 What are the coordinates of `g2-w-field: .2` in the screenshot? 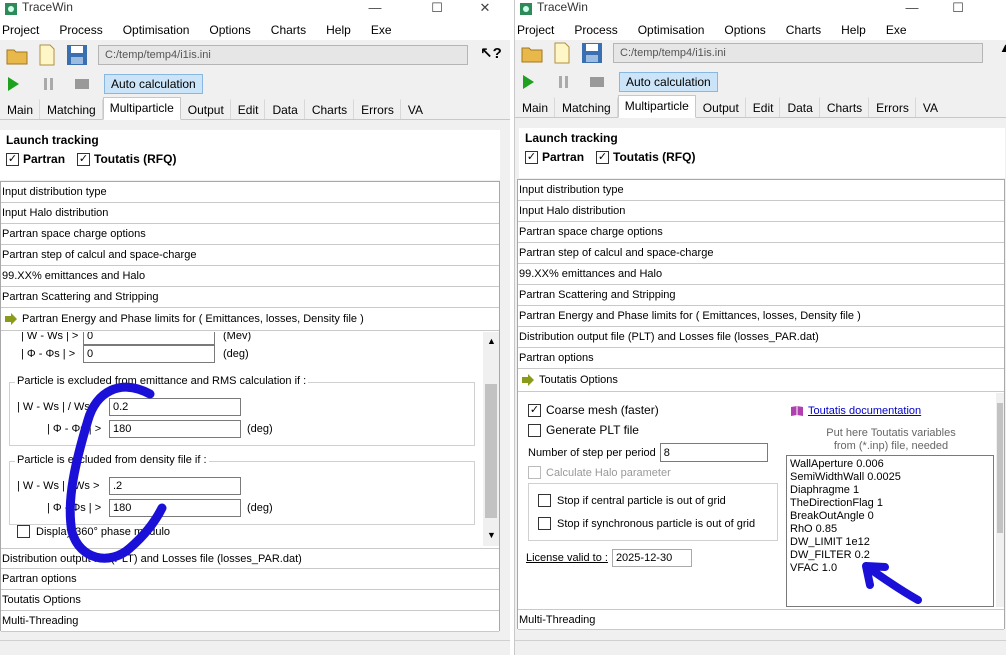 It's located at (175, 486).